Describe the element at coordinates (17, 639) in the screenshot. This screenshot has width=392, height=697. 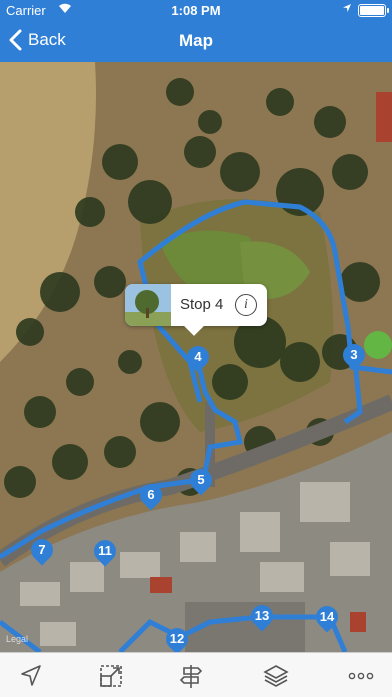
I see `legal-link: Legal` at that location.